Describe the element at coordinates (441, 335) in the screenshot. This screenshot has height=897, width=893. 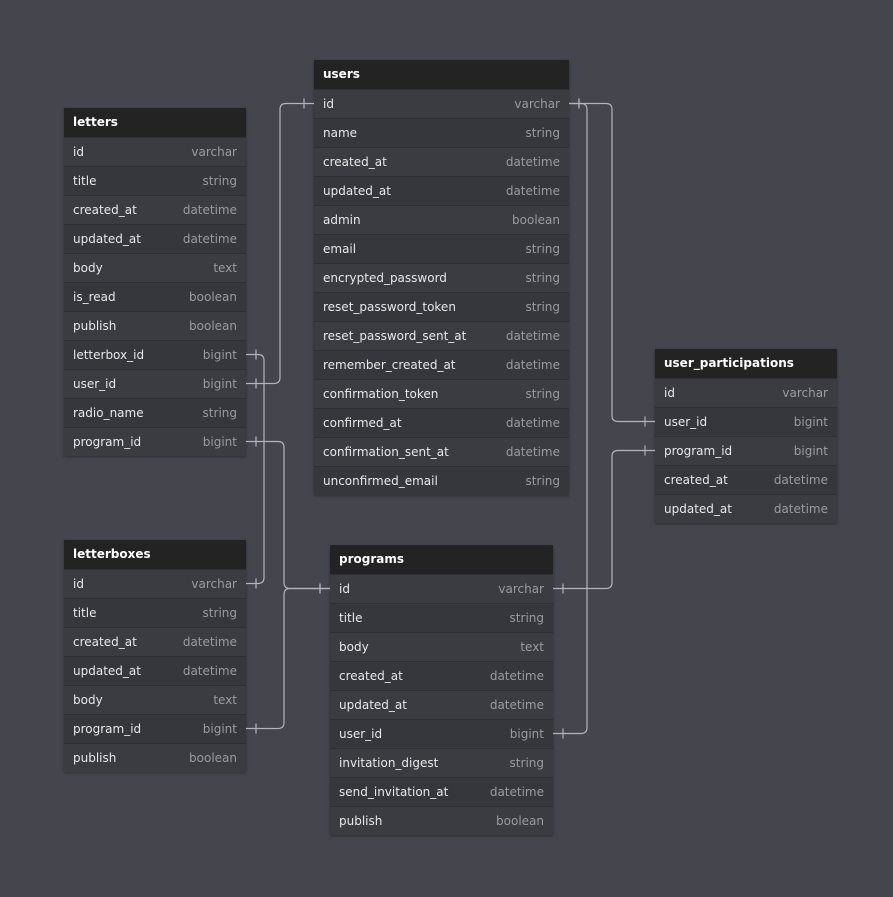
I see `table-row: reset_password_sent_at datetime` at that location.